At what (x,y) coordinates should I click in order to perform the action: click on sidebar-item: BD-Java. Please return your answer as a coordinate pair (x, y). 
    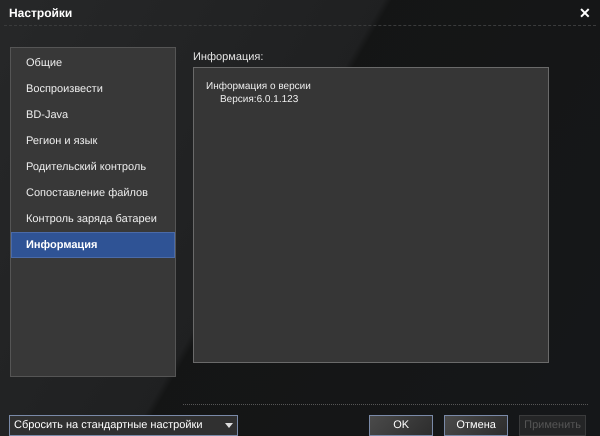
    Looking at the image, I should click on (93, 115).